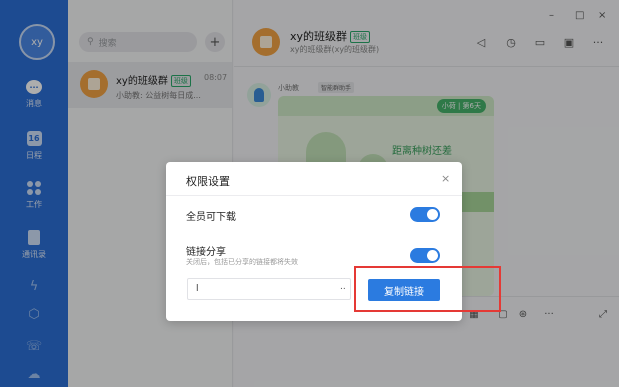  What do you see at coordinates (343, 287) in the screenshot?
I see `link-ellipsis: ..` at bounding box center [343, 287].